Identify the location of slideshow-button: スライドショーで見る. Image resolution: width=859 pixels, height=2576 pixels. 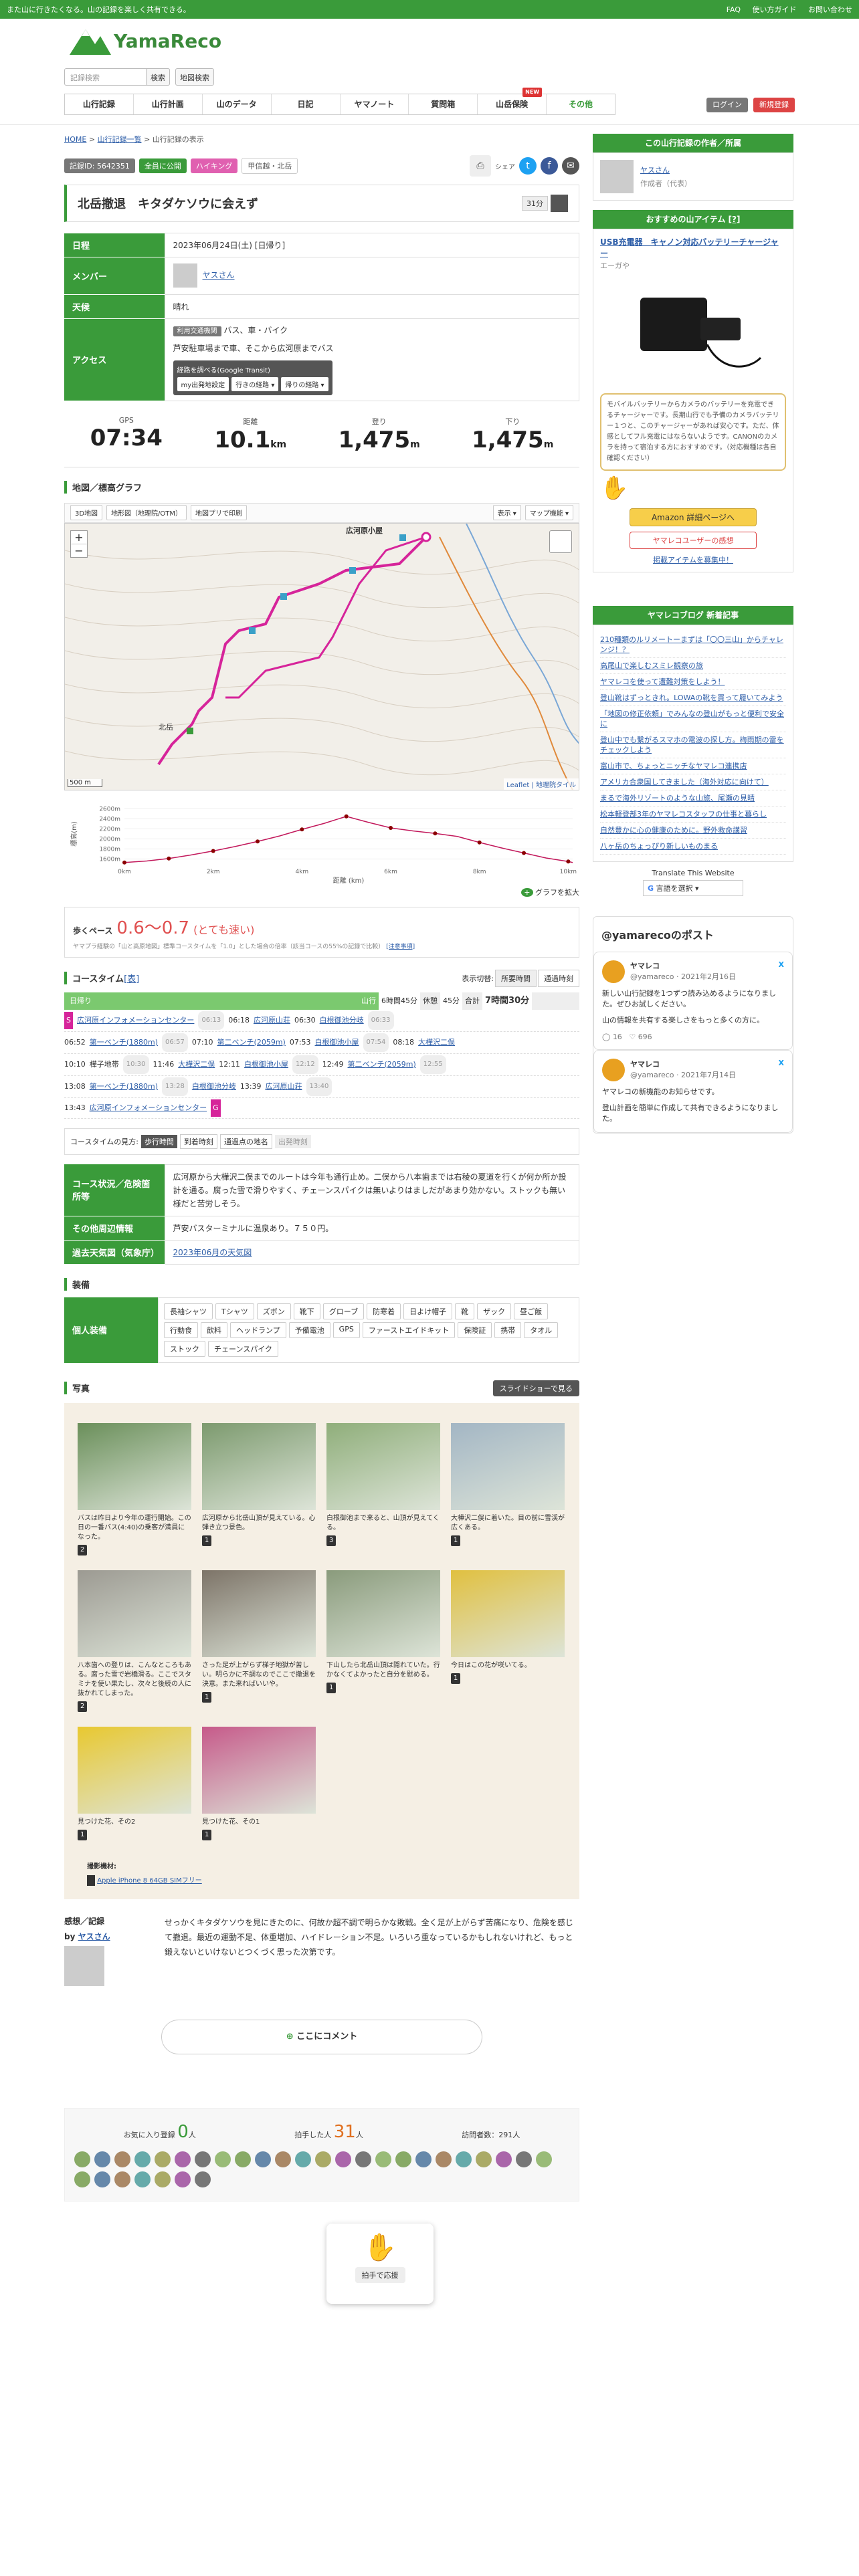
(535, 1388).